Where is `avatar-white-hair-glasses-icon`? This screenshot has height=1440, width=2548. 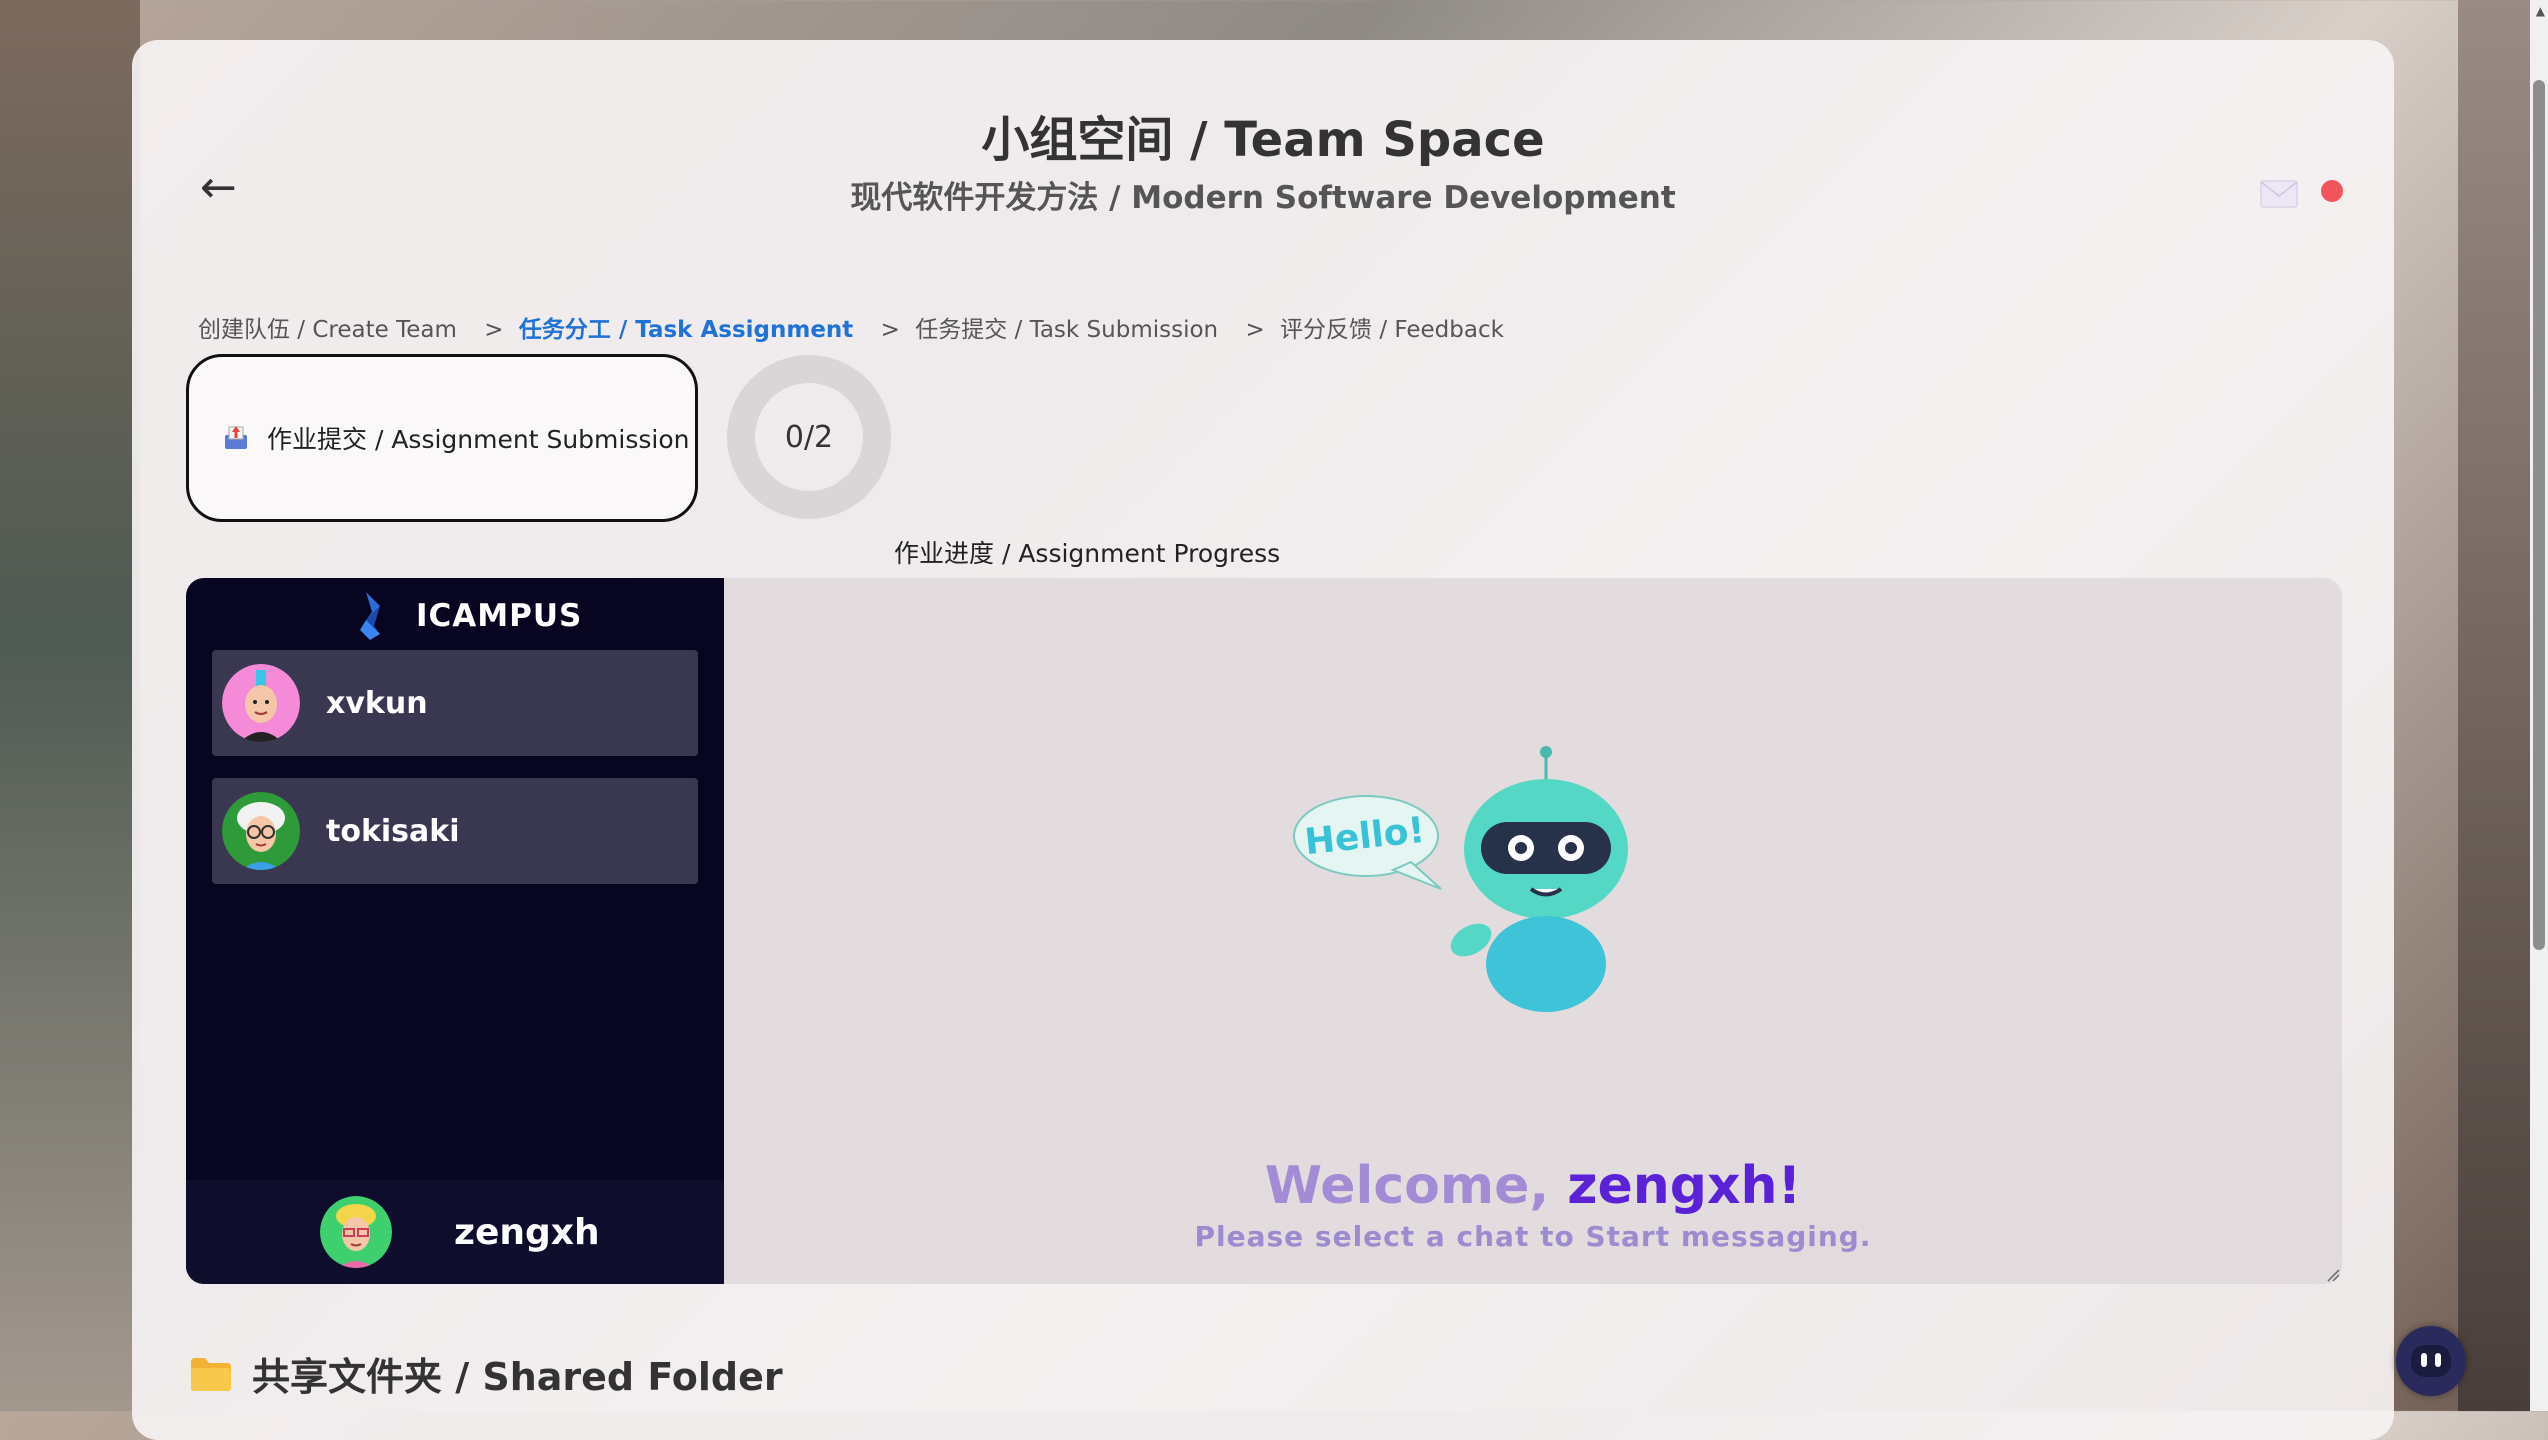
avatar-white-hair-glasses-icon is located at coordinates (261, 831).